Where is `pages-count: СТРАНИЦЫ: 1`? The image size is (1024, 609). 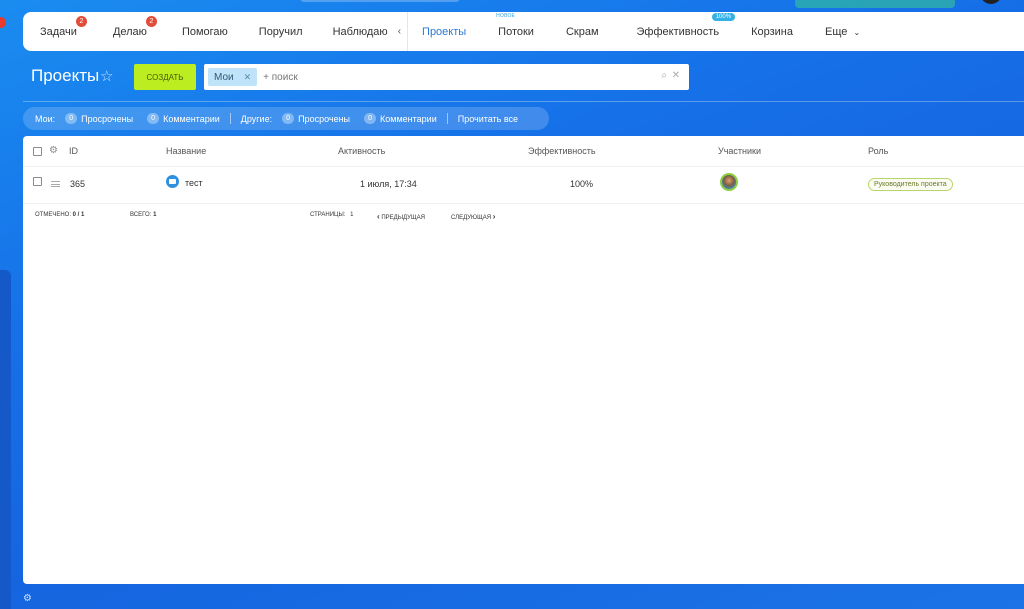
pages-count: СТРАНИЦЫ: 1 is located at coordinates (331, 215).